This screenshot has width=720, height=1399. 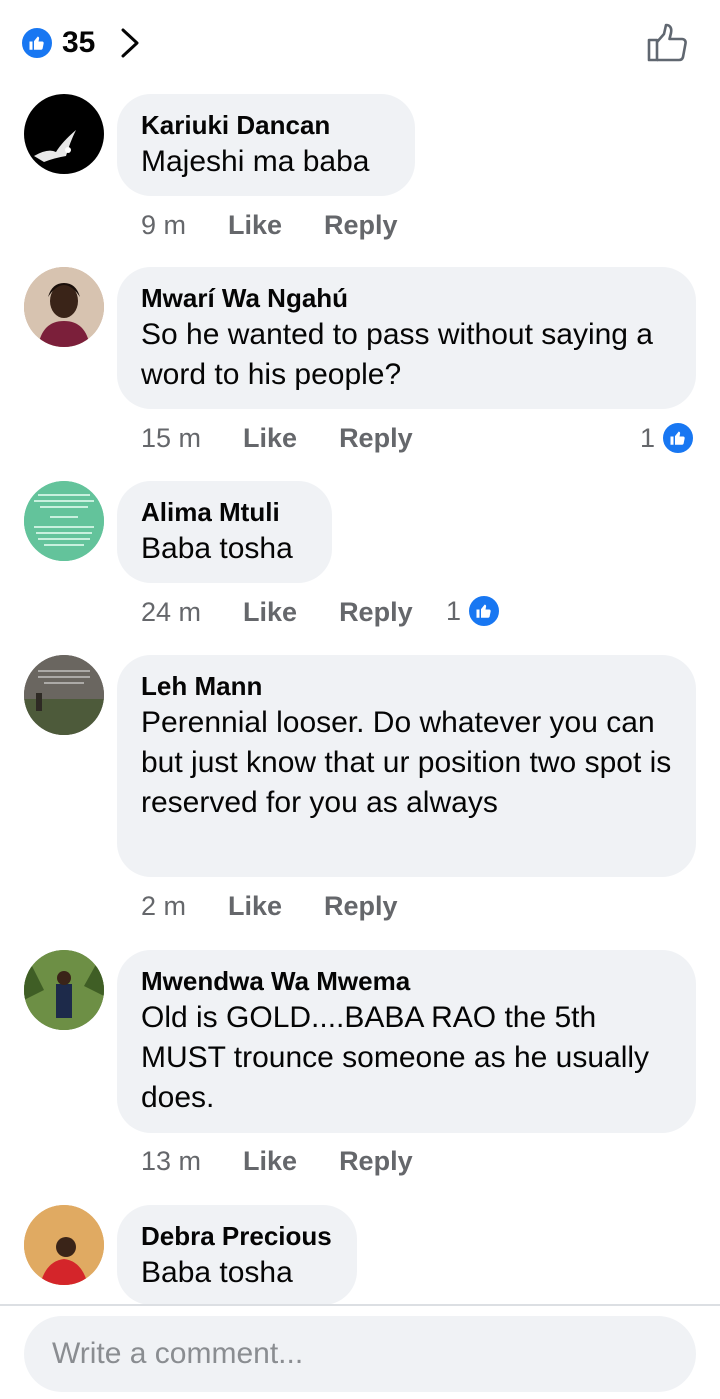 What do you see at coordinates (255, 161) in the screenshot?
I see `comment-text: Majeshi ma baba` at bounding box center [255, 161].